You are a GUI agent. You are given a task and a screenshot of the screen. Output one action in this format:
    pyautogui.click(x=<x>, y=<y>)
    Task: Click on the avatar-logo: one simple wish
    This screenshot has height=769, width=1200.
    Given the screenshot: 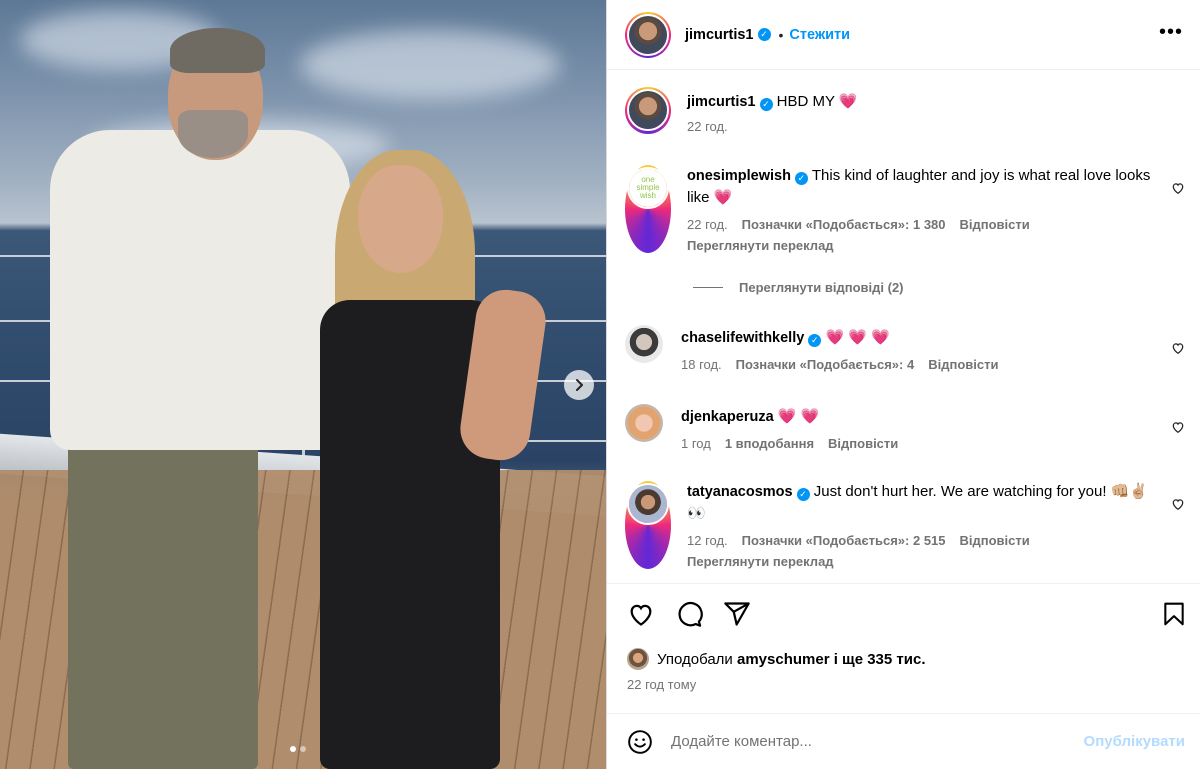 What is the action you would take?
    pyautogui.click(x=648, y=188)
    